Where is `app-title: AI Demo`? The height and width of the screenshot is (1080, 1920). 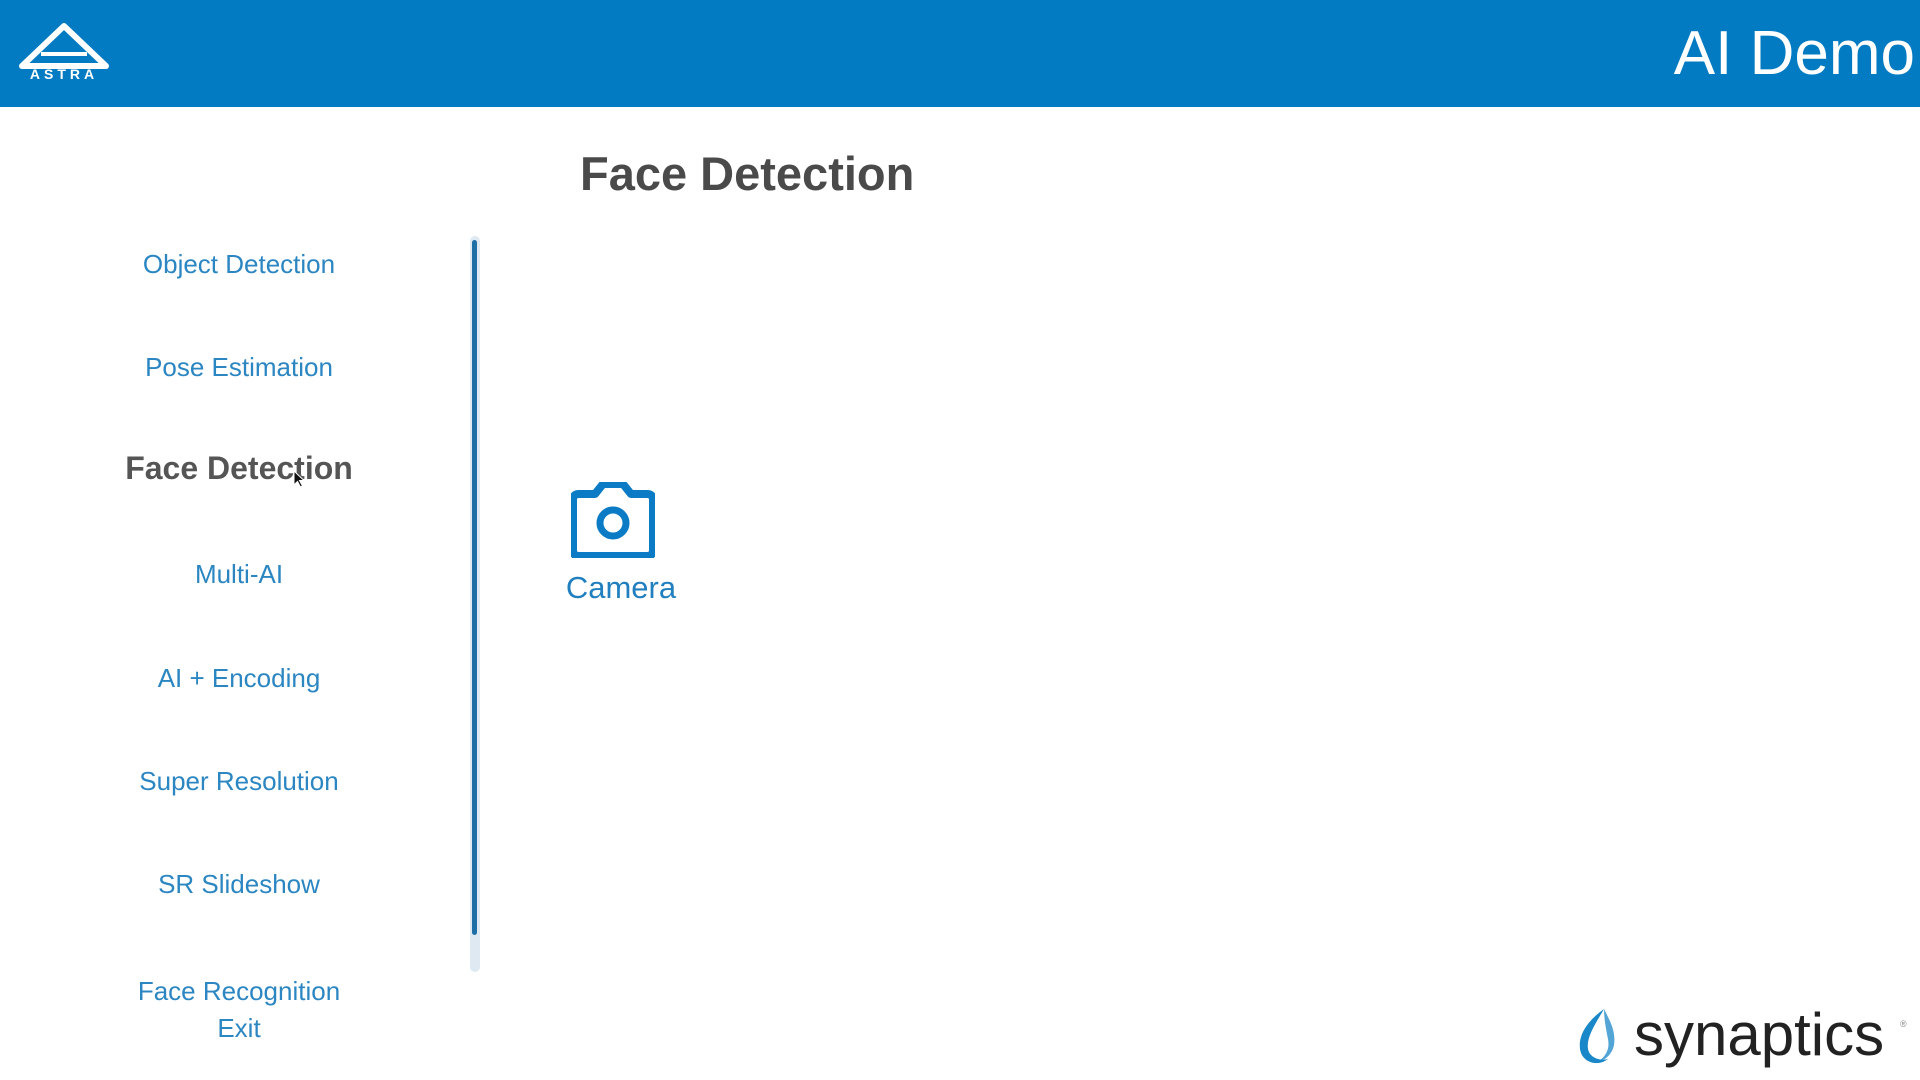
app-title: AI Demo is located at coordinates (1794, 53).